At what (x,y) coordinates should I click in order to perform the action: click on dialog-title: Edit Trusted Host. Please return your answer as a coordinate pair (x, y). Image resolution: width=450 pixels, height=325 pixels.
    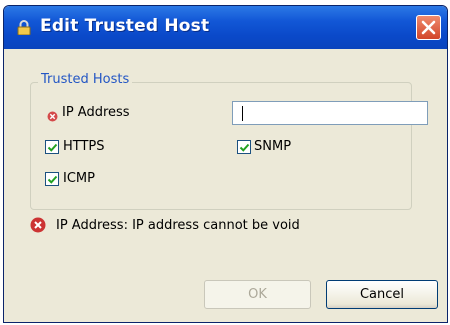
    Looking at the image, I should click on (125, 26).